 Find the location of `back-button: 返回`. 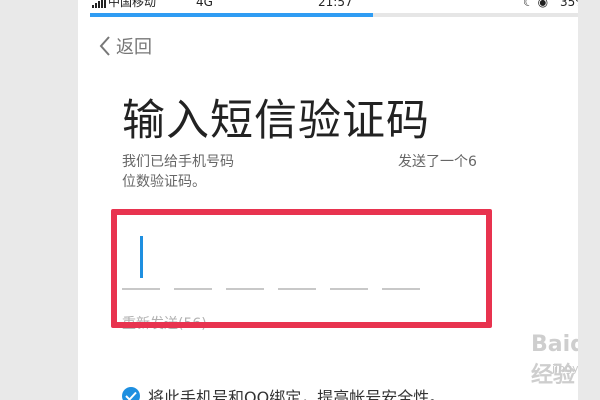

back-button: 返回 is located at coordinates (125, 46).